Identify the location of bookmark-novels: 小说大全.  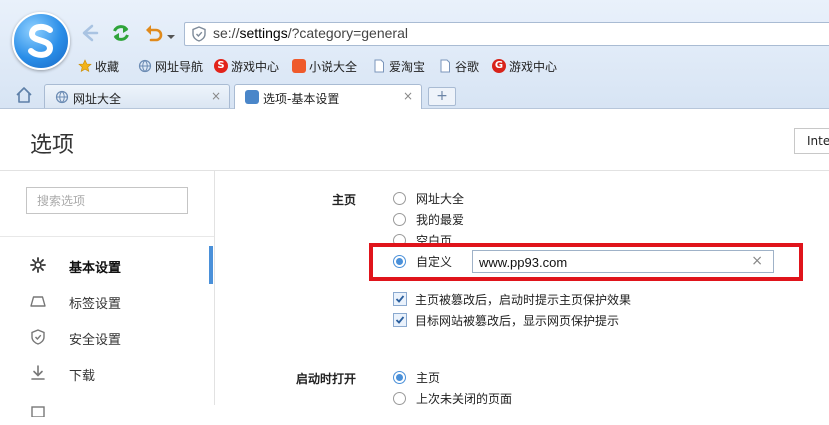
(324, 66).